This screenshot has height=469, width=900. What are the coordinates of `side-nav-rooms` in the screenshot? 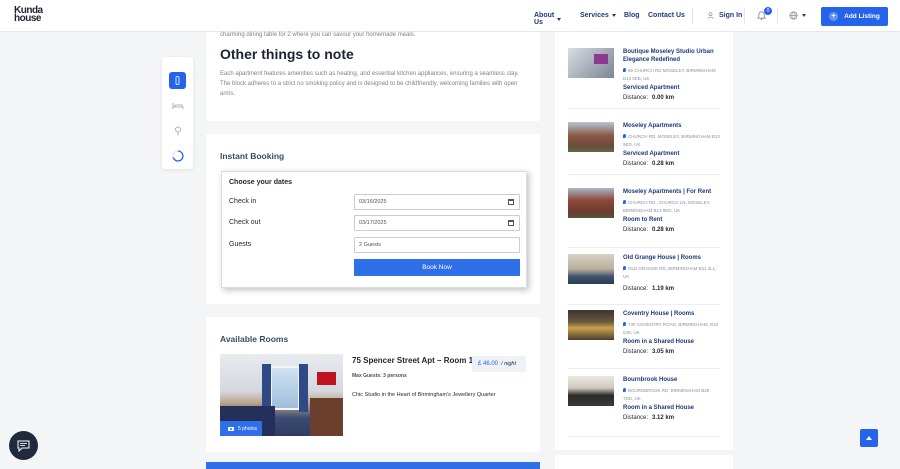 It's located at (177, 105).